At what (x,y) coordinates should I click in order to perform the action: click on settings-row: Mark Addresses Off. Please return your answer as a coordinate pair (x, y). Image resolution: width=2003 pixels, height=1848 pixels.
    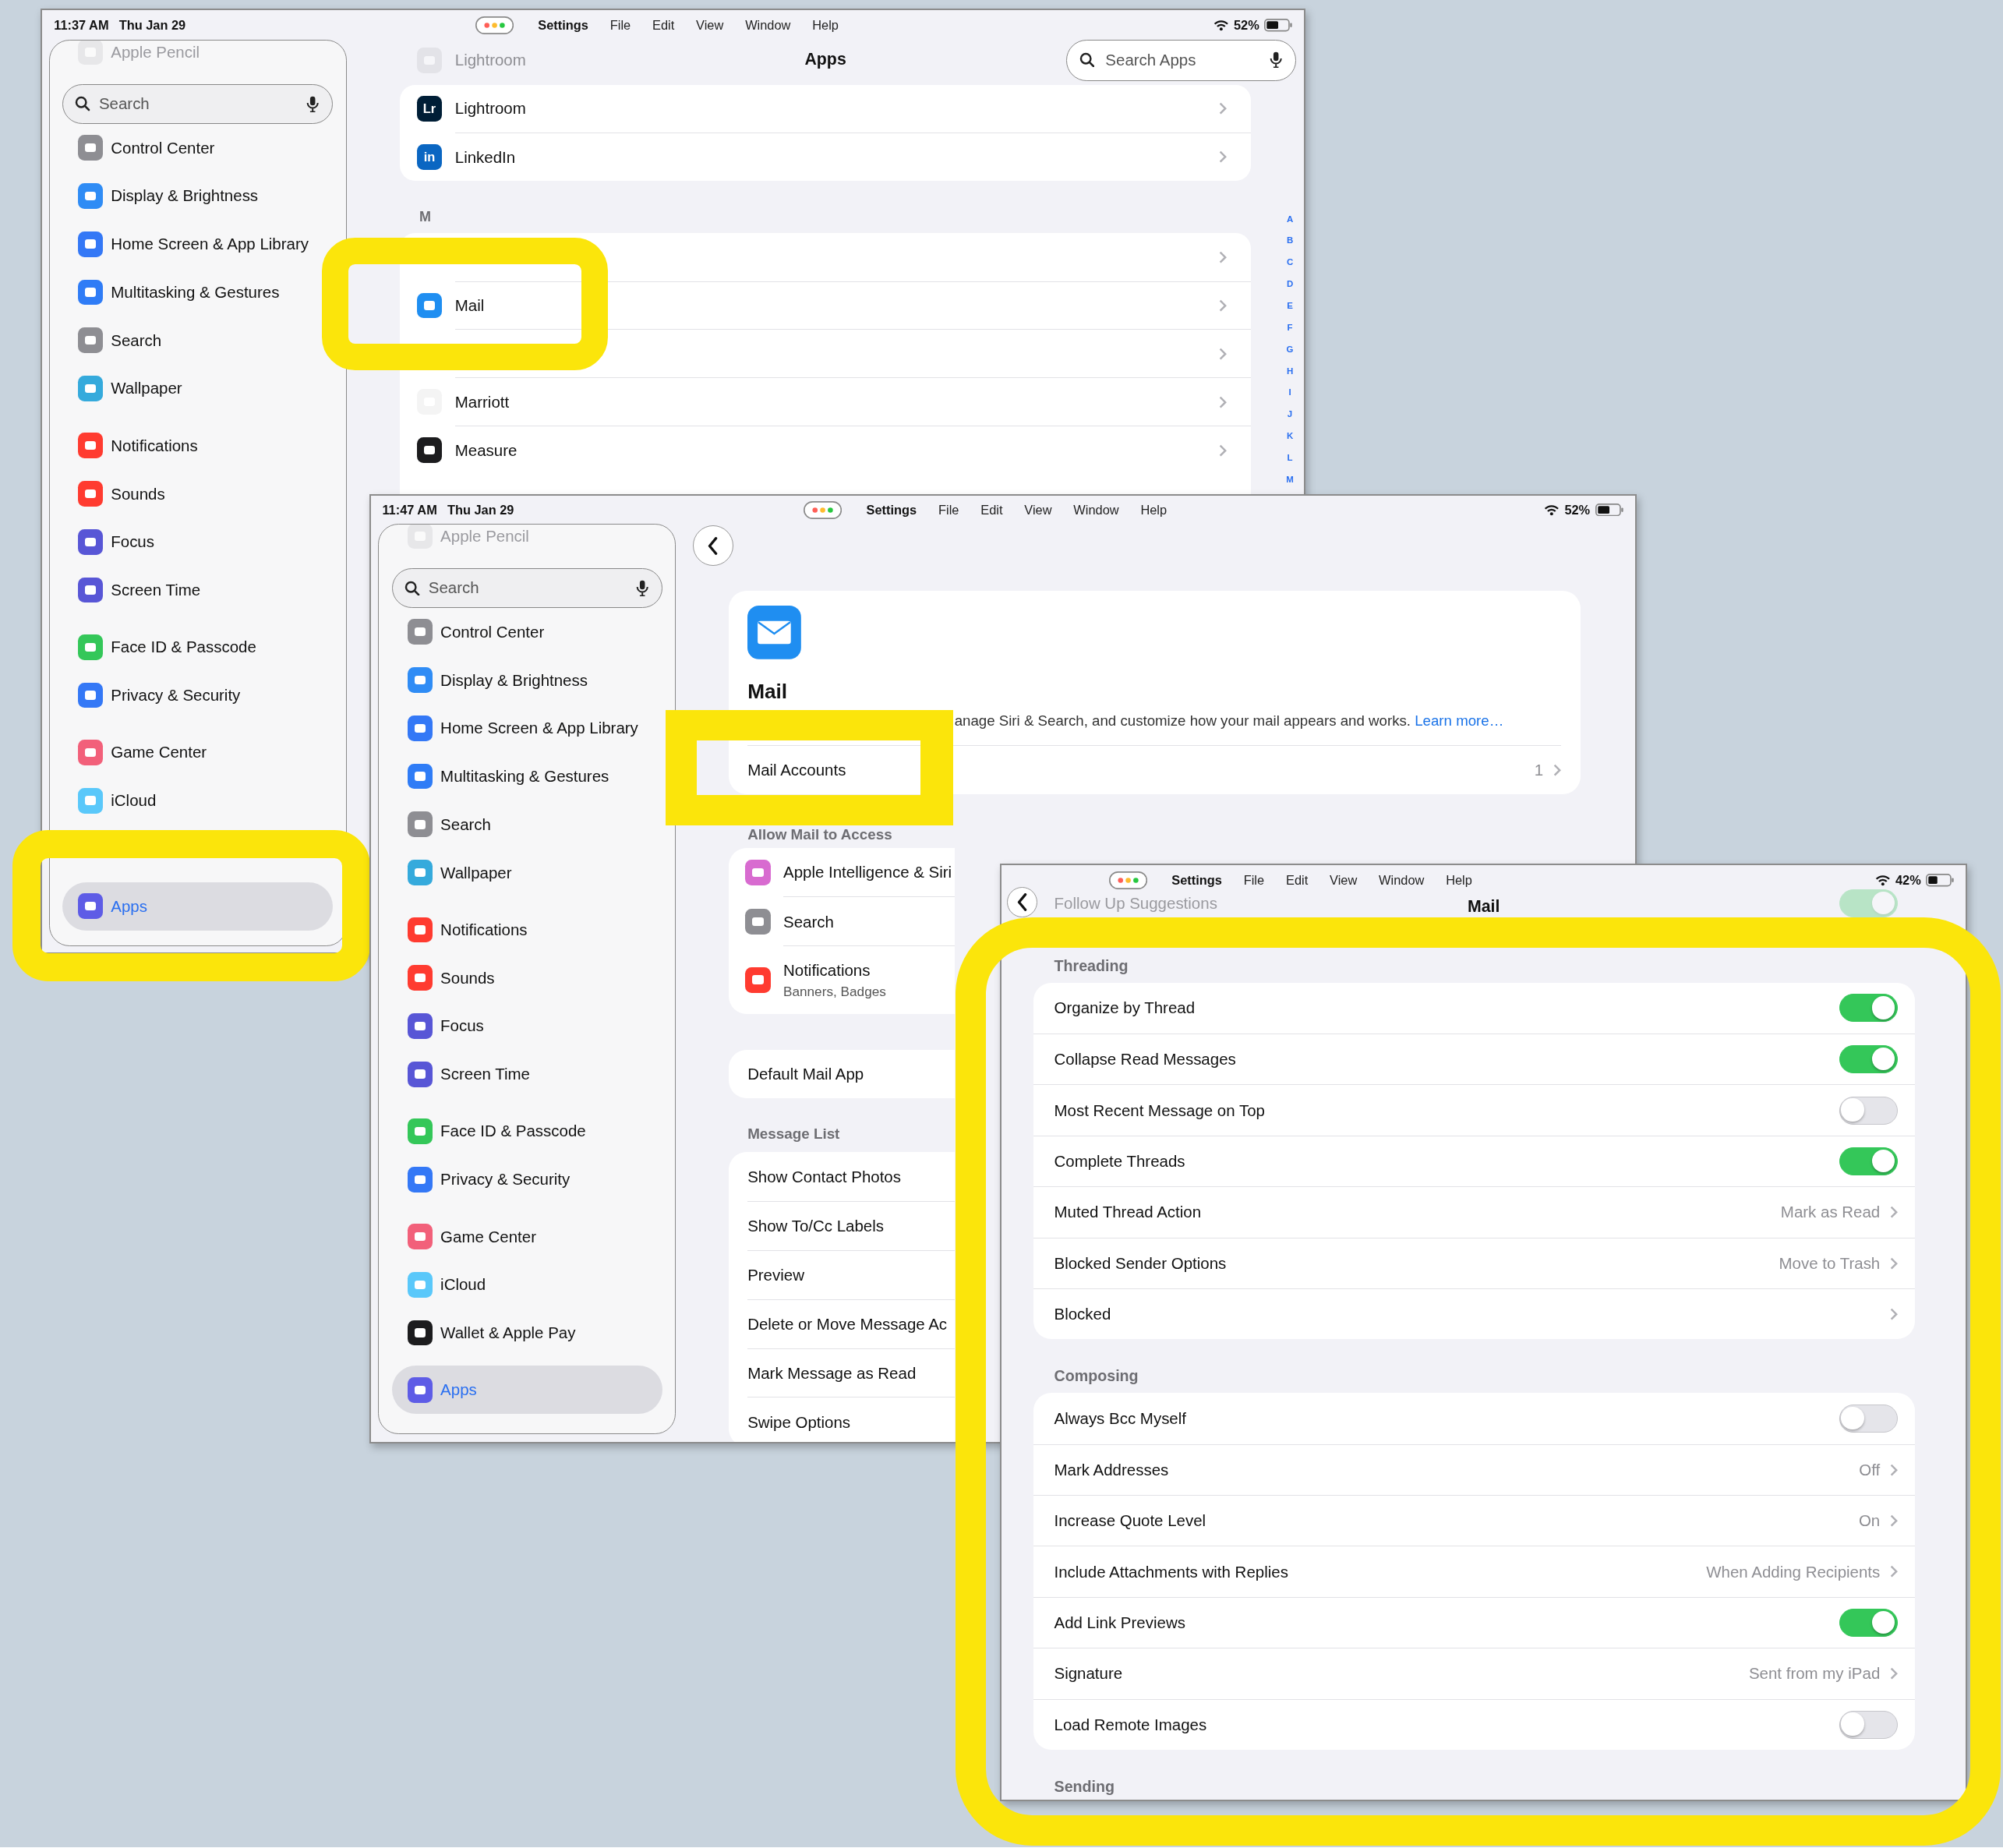
    Looking at the image, I should click on (1474, 1469).